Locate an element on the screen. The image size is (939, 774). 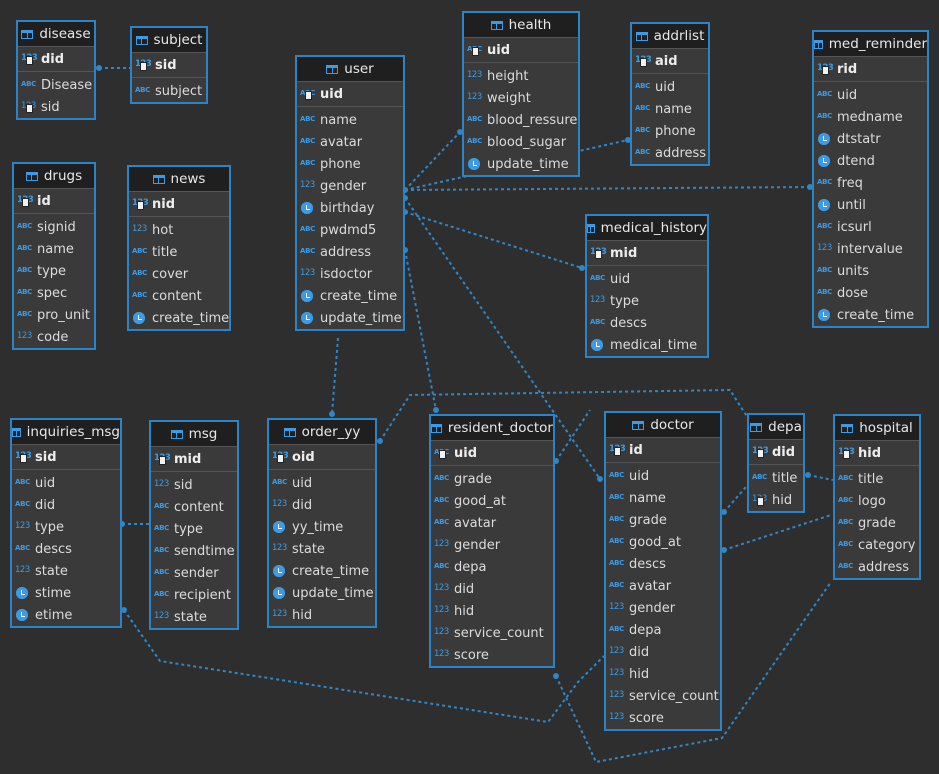
table-column: units is located at coordinates (870, 271).